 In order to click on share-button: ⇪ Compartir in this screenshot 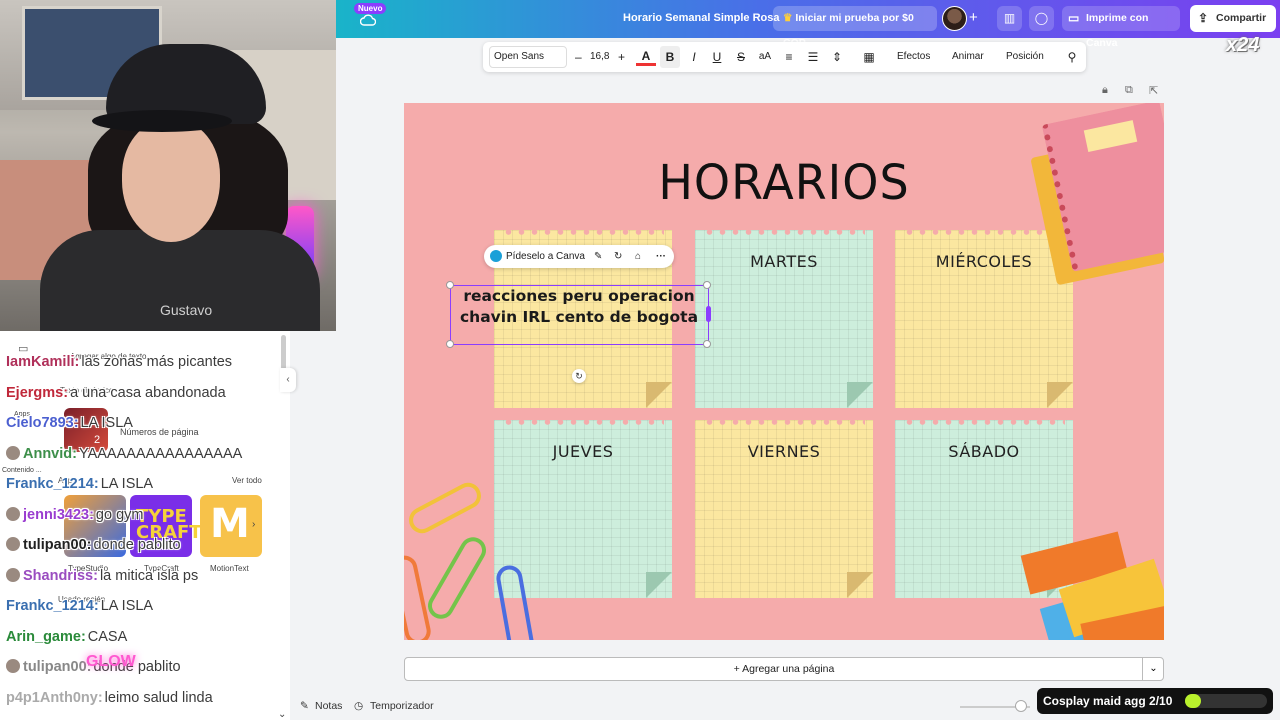, I will do `click(1233, 18)`.